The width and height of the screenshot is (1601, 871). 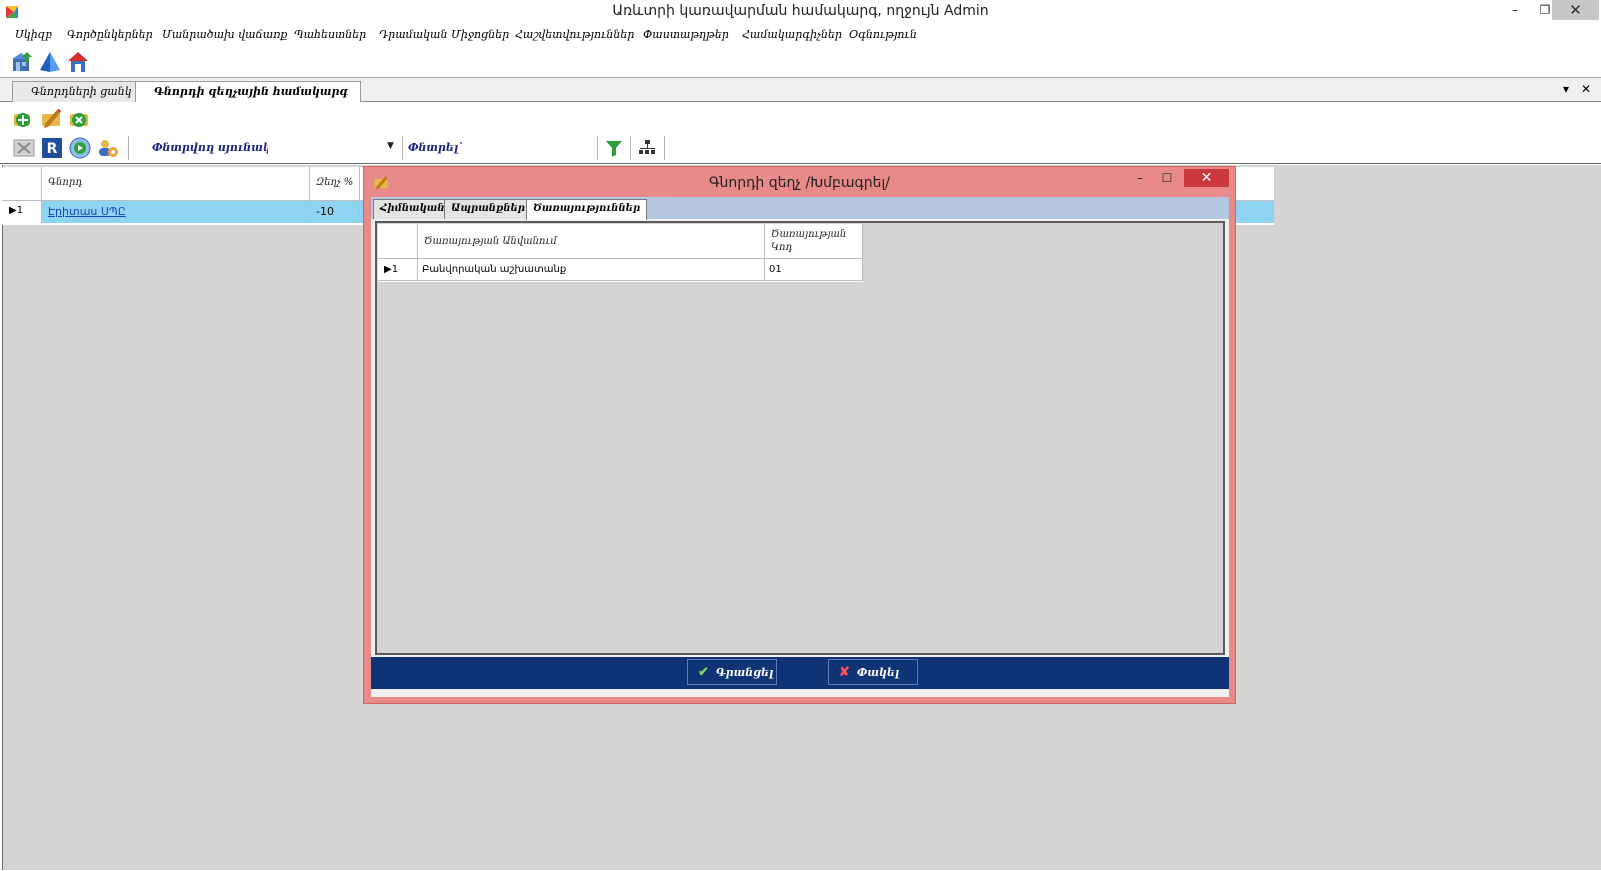 What do you see at coordinates (214, 147) in the screenshot?
I see `search-column-label: Փնտրվող սյունակ`` at bounding box center [214, 147].